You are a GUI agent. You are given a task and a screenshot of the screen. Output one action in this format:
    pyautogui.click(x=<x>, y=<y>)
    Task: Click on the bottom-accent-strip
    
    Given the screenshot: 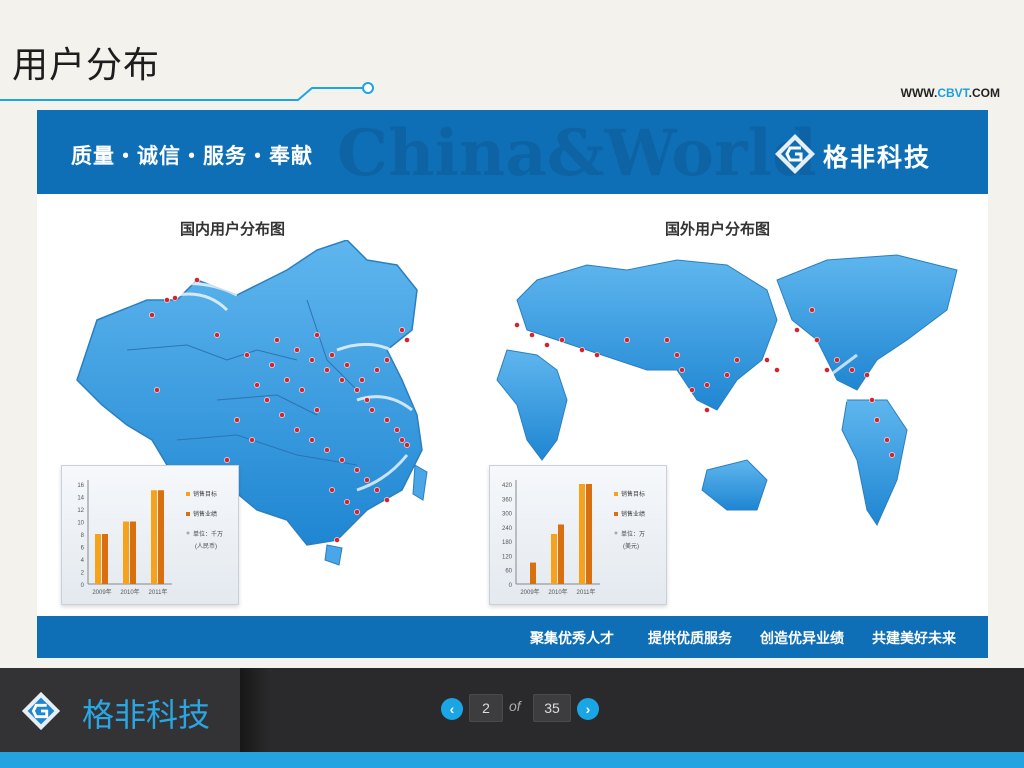 What is the action you would take?
    pyautogui.click(x=512, y=760)
    